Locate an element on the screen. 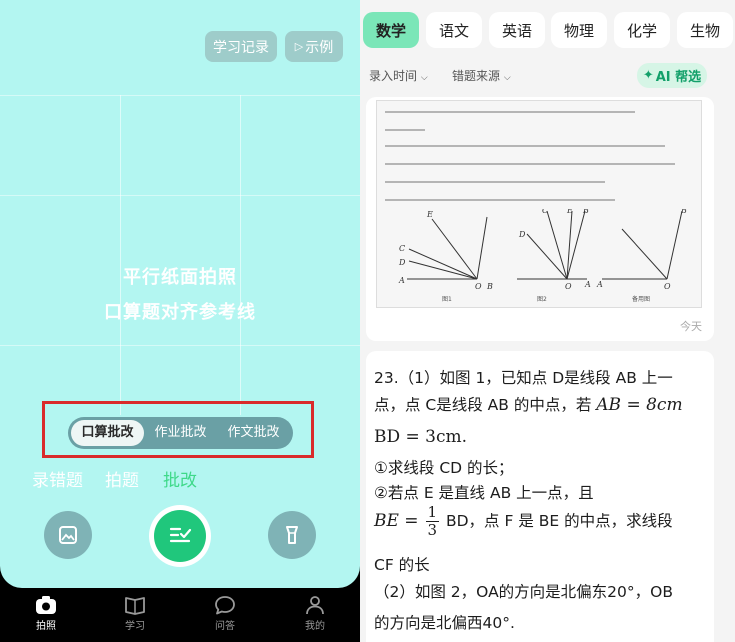 Image resolution: width=735 pixels, height=642 pixels. question-line: BE = 1 3 BD，点 F 是 BE 的中点，求线段 is located at coordinates (523, 521).